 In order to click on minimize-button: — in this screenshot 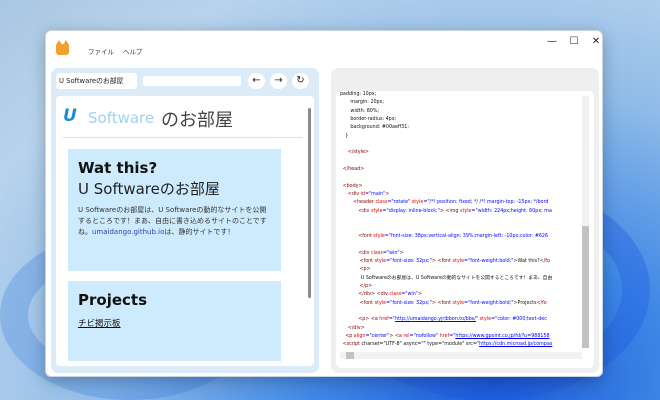, I will do `click(552, 42)`.